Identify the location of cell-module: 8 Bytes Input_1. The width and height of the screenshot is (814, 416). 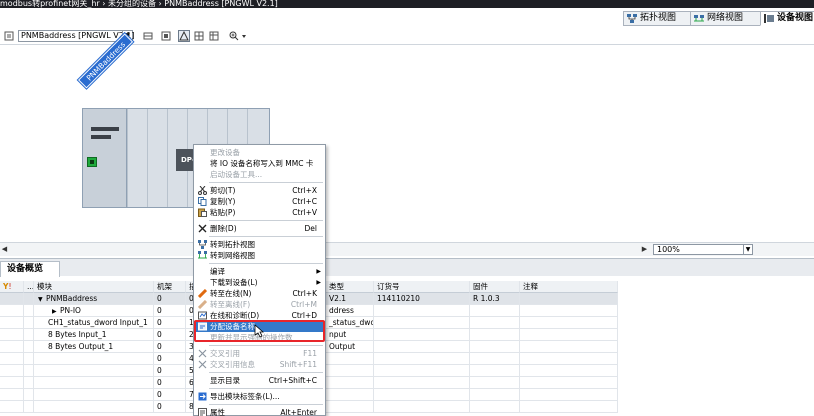
(94, 335).